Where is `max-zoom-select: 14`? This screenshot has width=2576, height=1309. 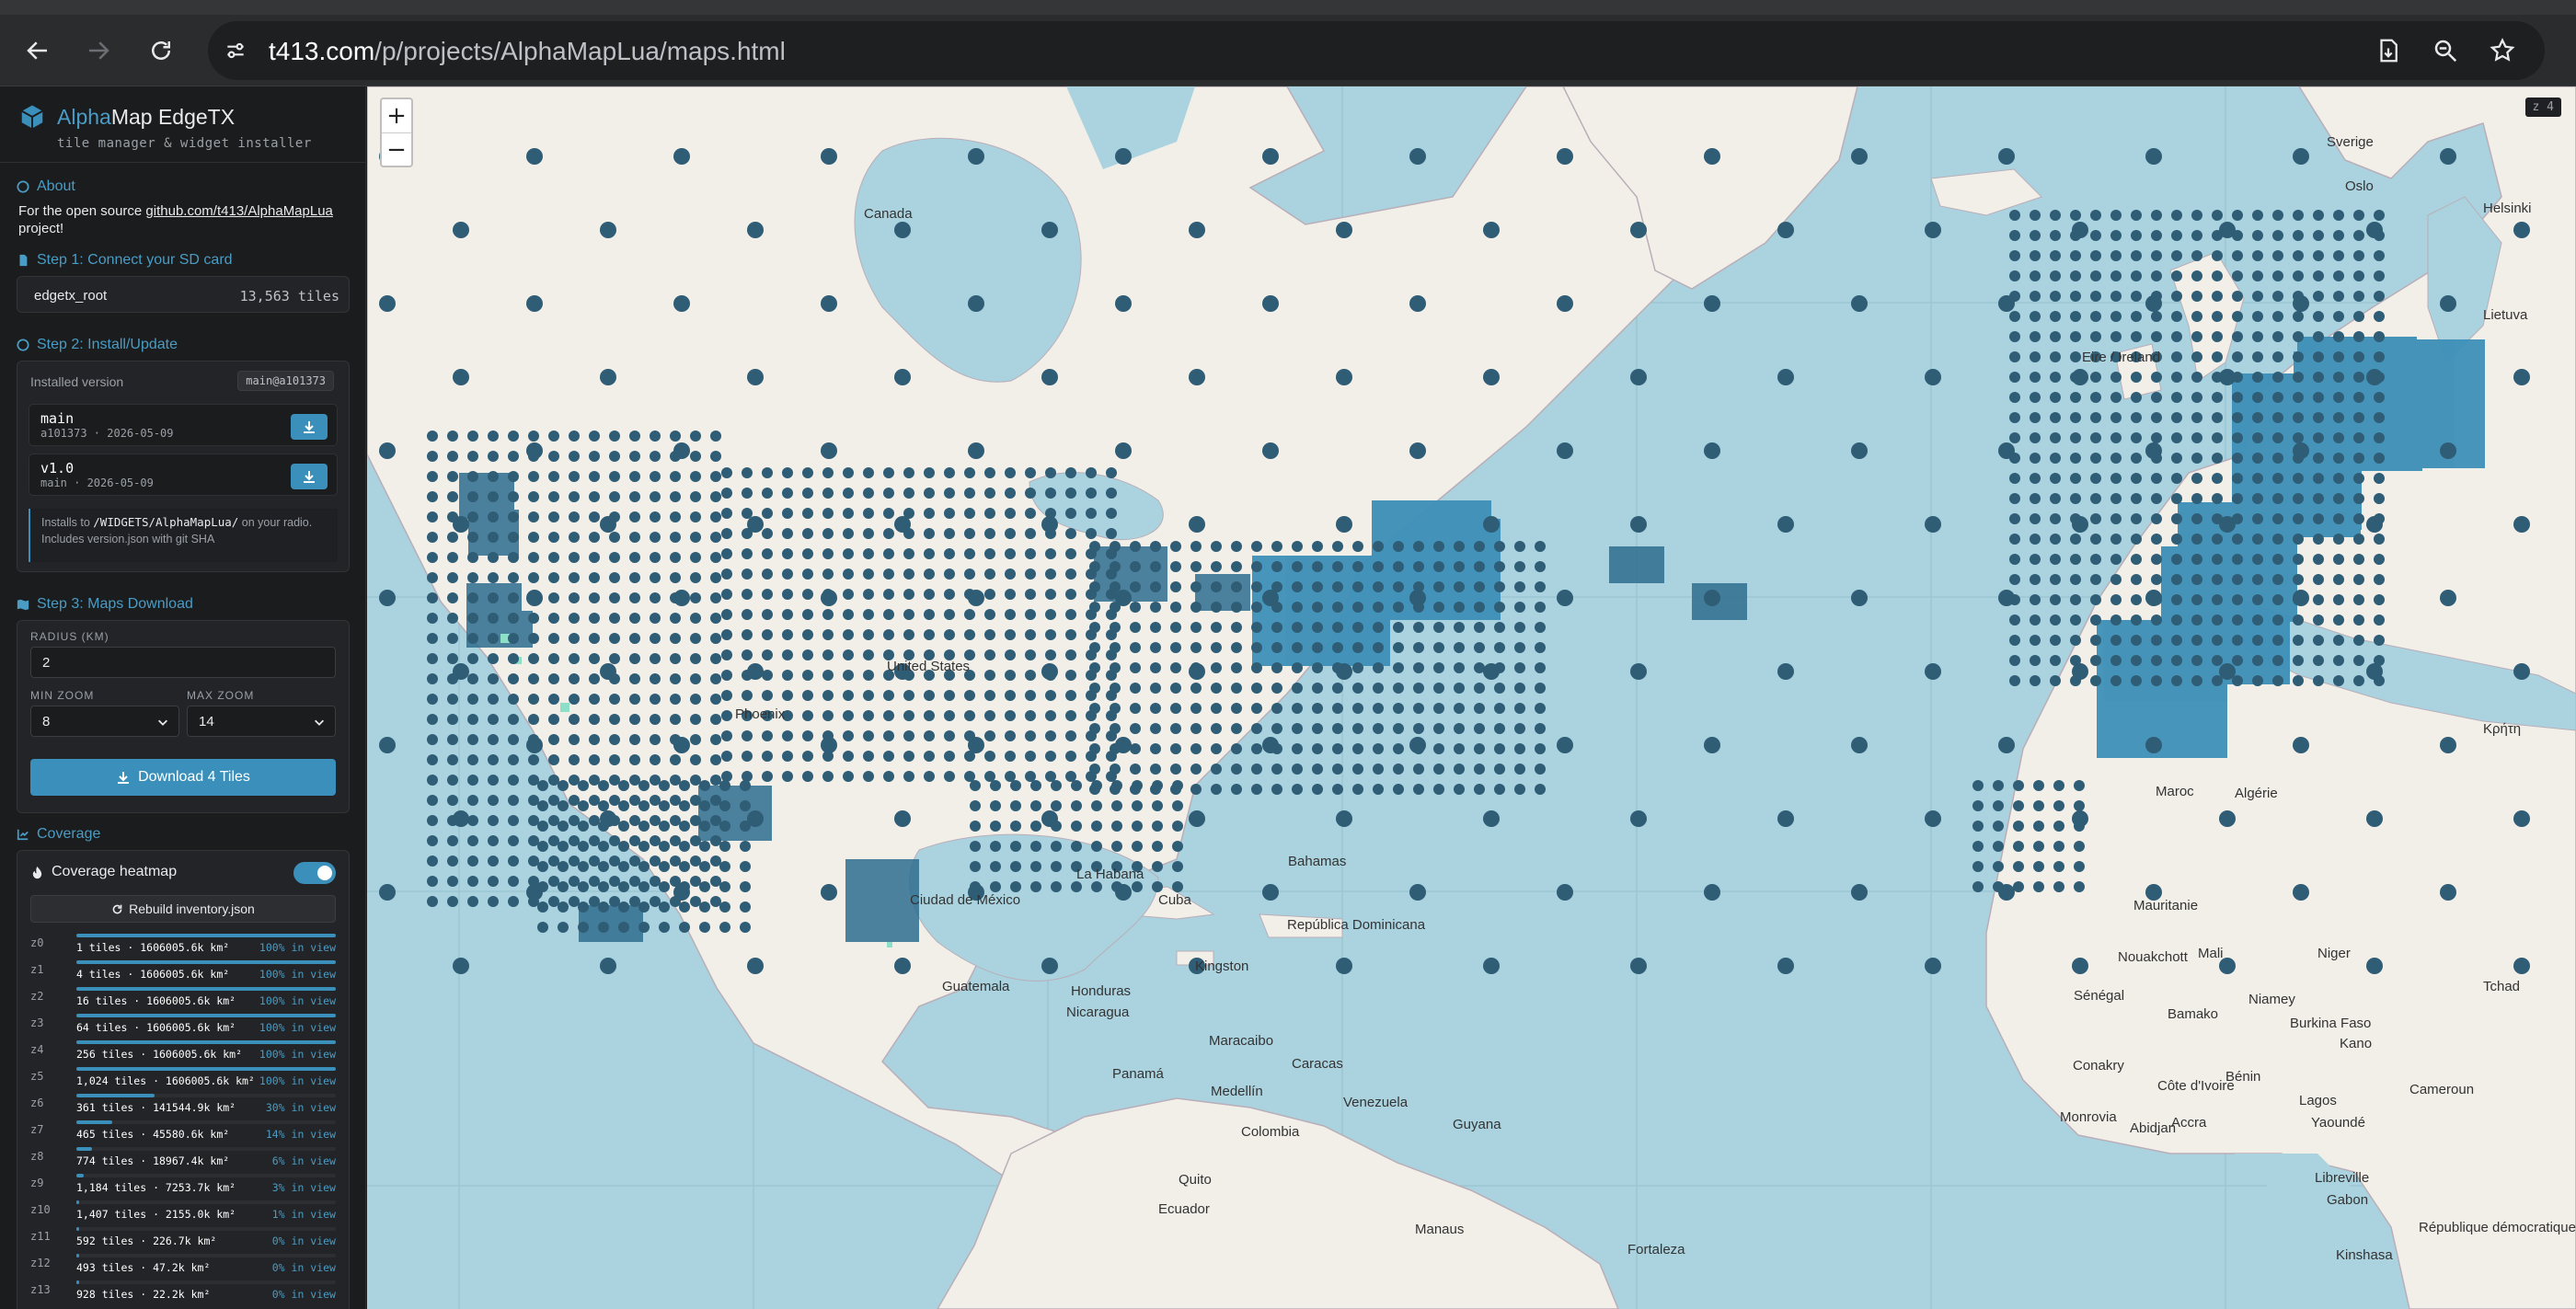
max-zoom-select: 14 is located at coordinates (261, 721).